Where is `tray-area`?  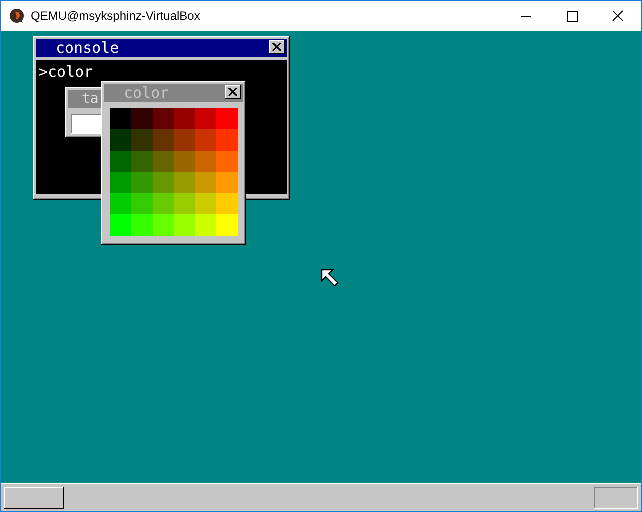 tray-area is located at coordinates (616, 497).